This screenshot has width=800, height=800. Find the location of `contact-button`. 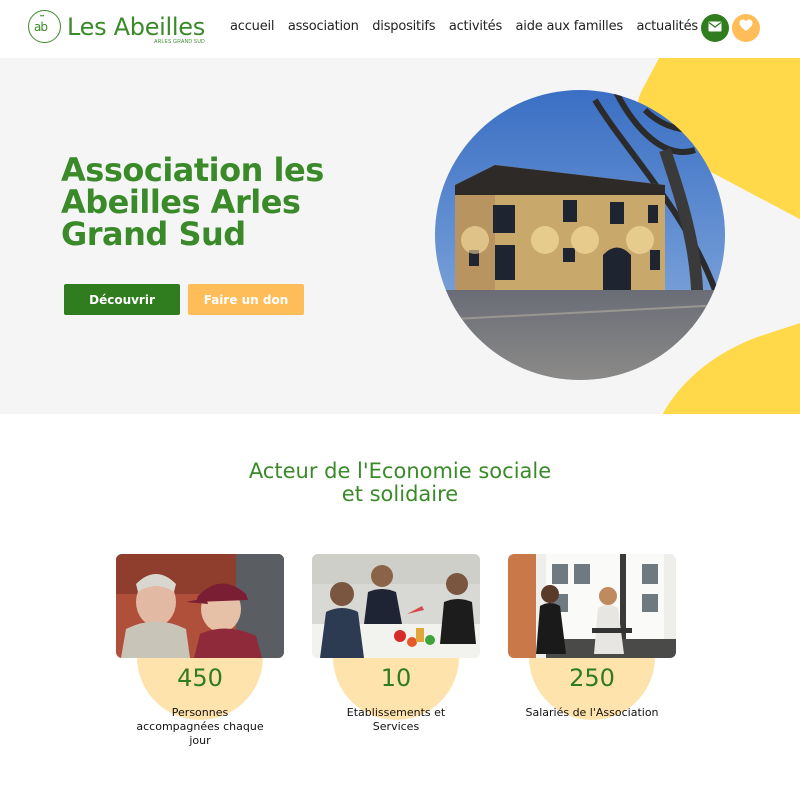

contact-button is located at coordinates (715, 28).